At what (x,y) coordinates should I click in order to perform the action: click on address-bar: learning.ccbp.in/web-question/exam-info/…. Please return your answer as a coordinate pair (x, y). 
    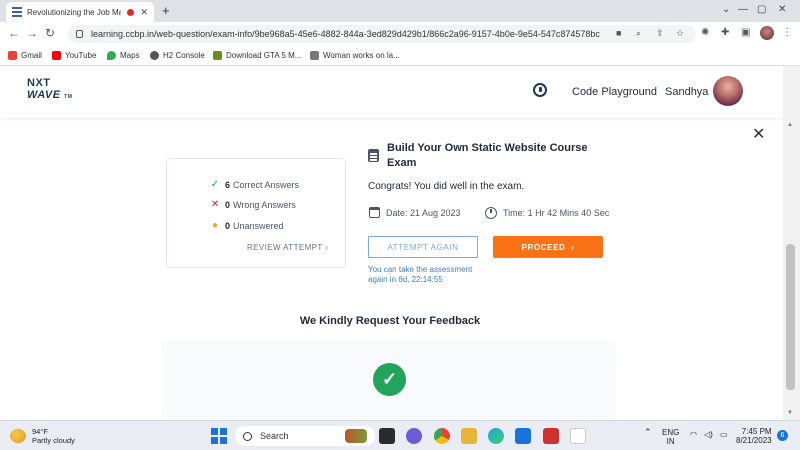
    Looking at the image, I should click on (382, 34).